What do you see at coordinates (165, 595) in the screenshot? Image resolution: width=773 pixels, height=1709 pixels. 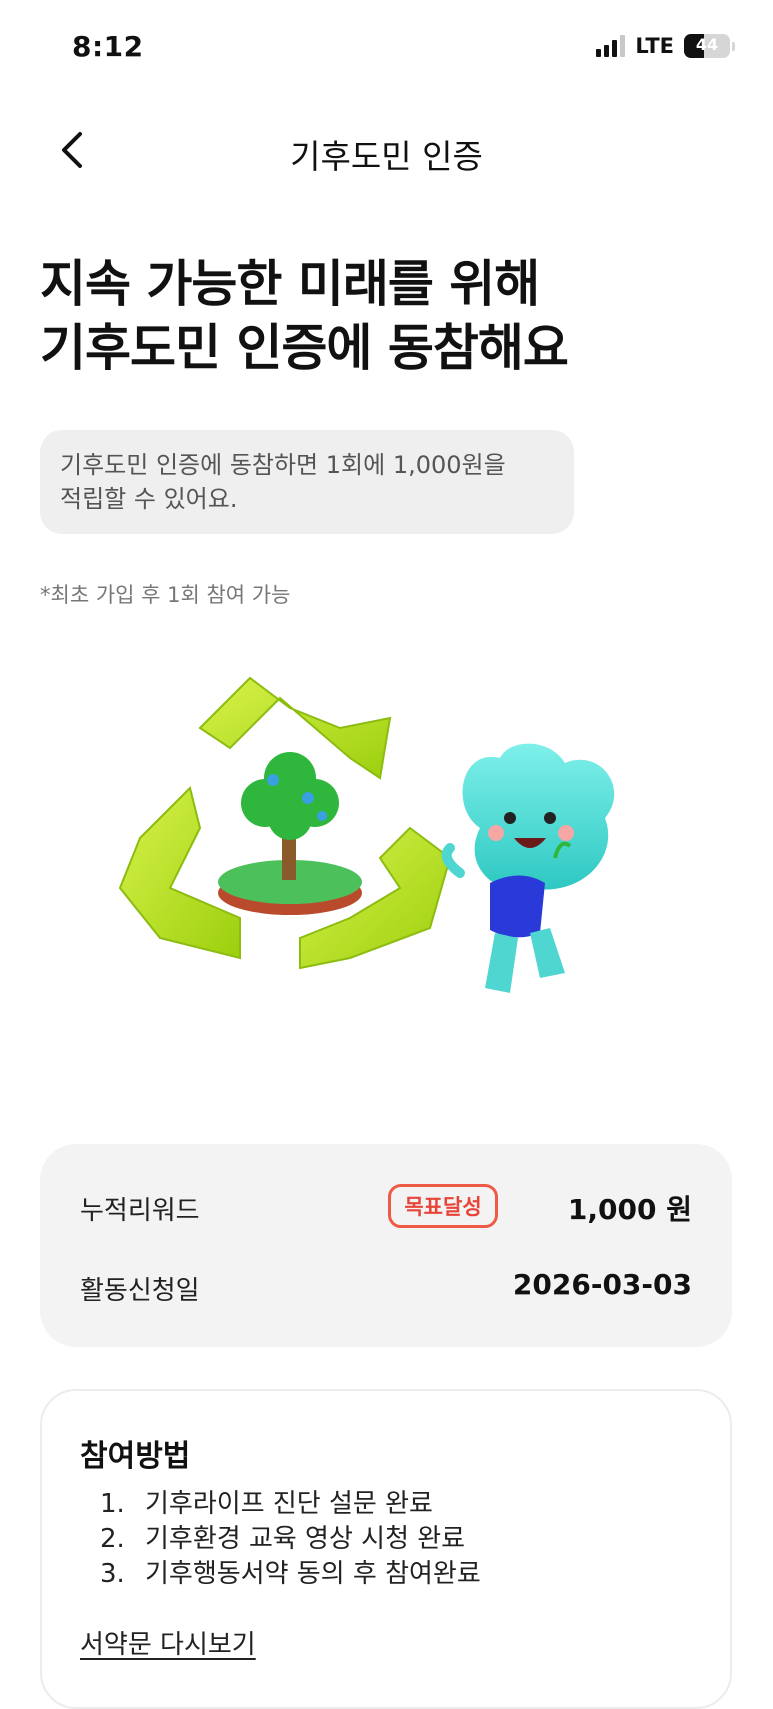 I see `footnote: *최초 가입 후 1회 참여 가능` at bounding box center [165, 595].